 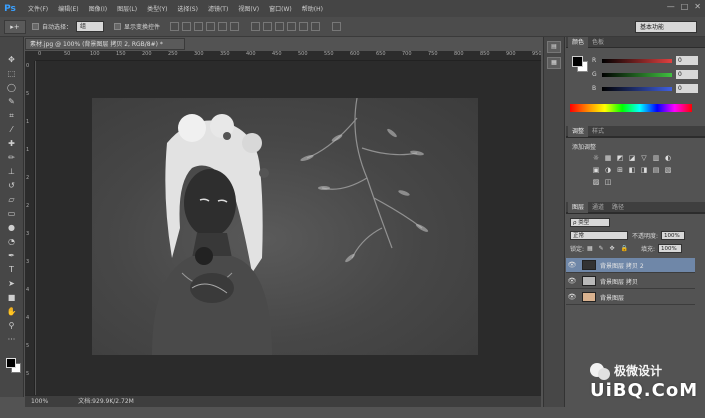 I want to click on green-slider, so click(x=637, y=74).